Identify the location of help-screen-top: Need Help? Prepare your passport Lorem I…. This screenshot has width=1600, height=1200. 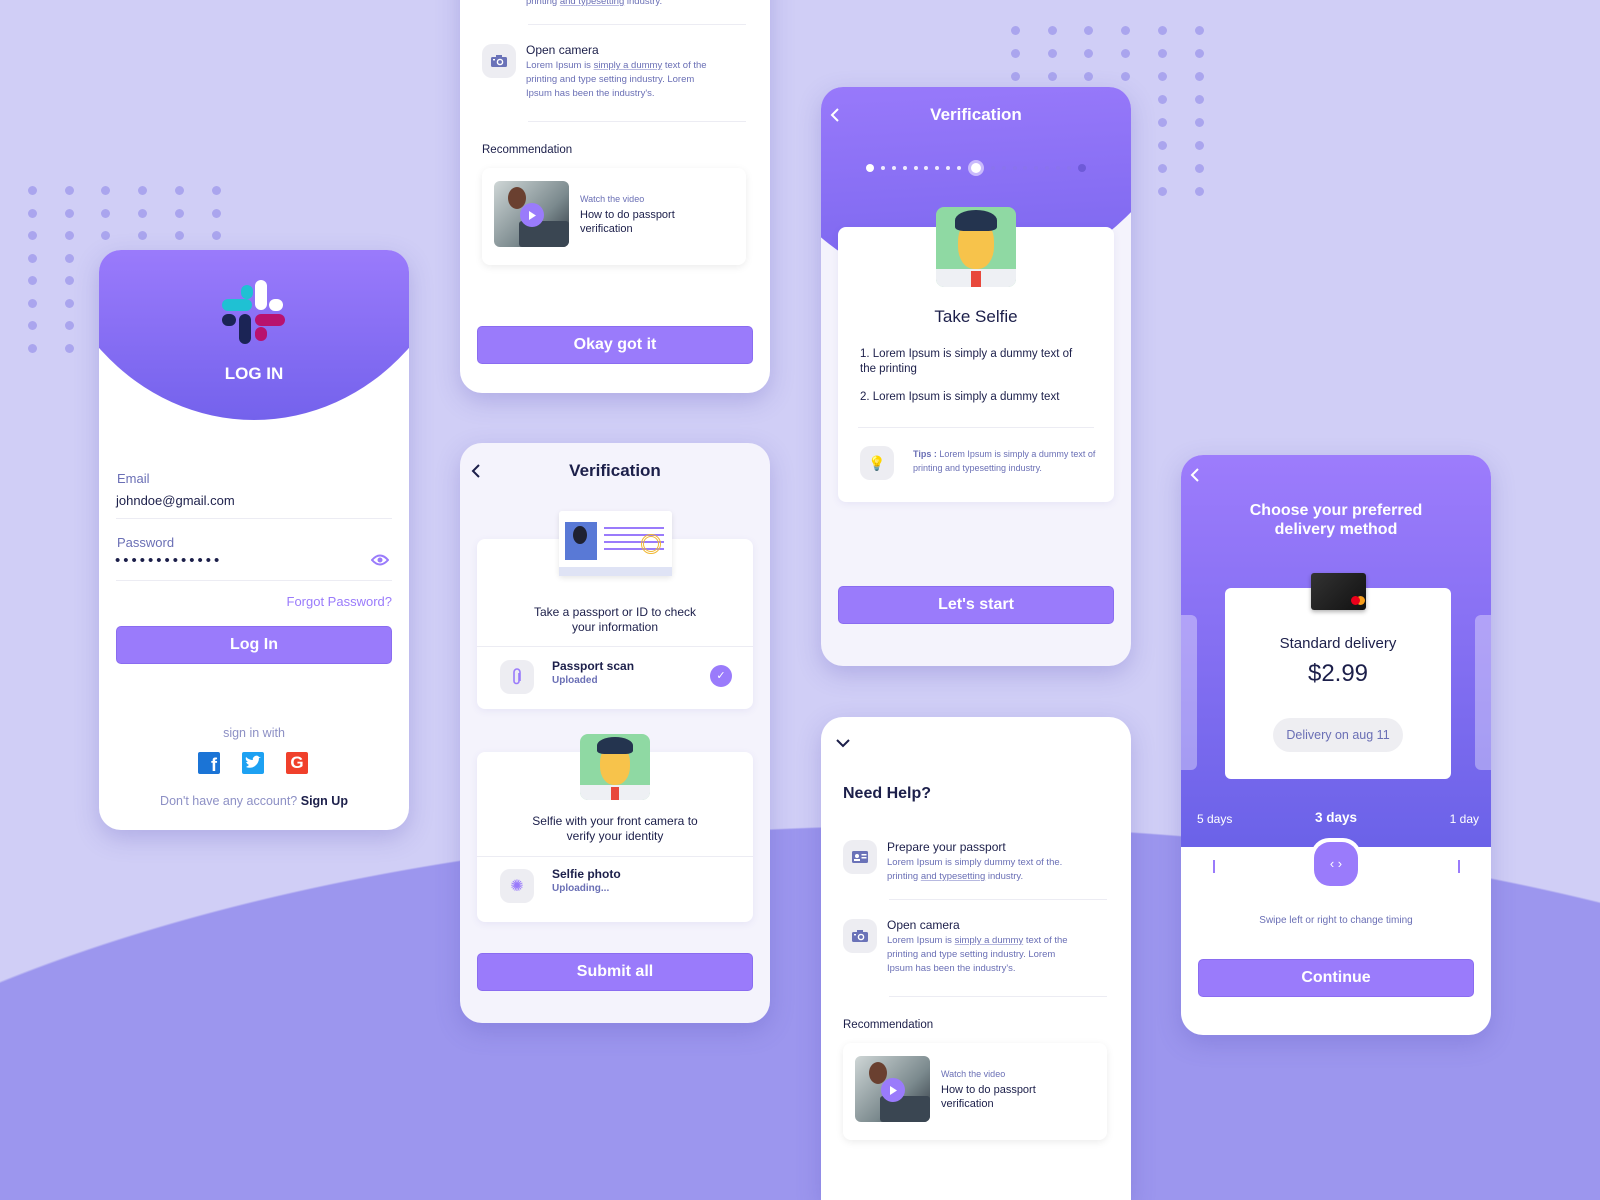
(615, 196).